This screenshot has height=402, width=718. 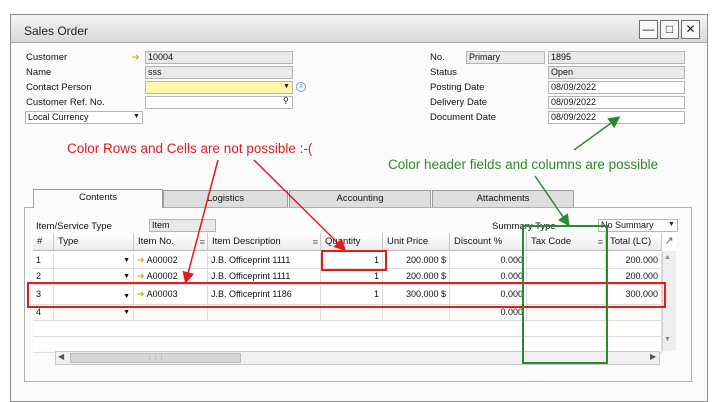 What do you see at coordinates (225, 198) in the screenshot?
I see `tab-logistics: Logistics` at bounding box center [225, 198].